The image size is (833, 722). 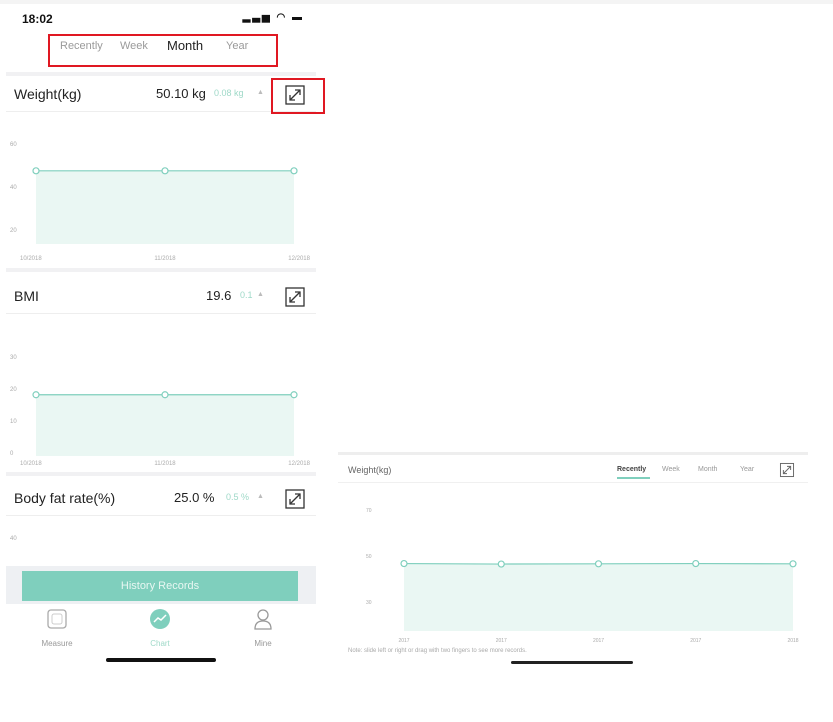 I want to click on expand-highlight-box, so click(x=298, y=96).